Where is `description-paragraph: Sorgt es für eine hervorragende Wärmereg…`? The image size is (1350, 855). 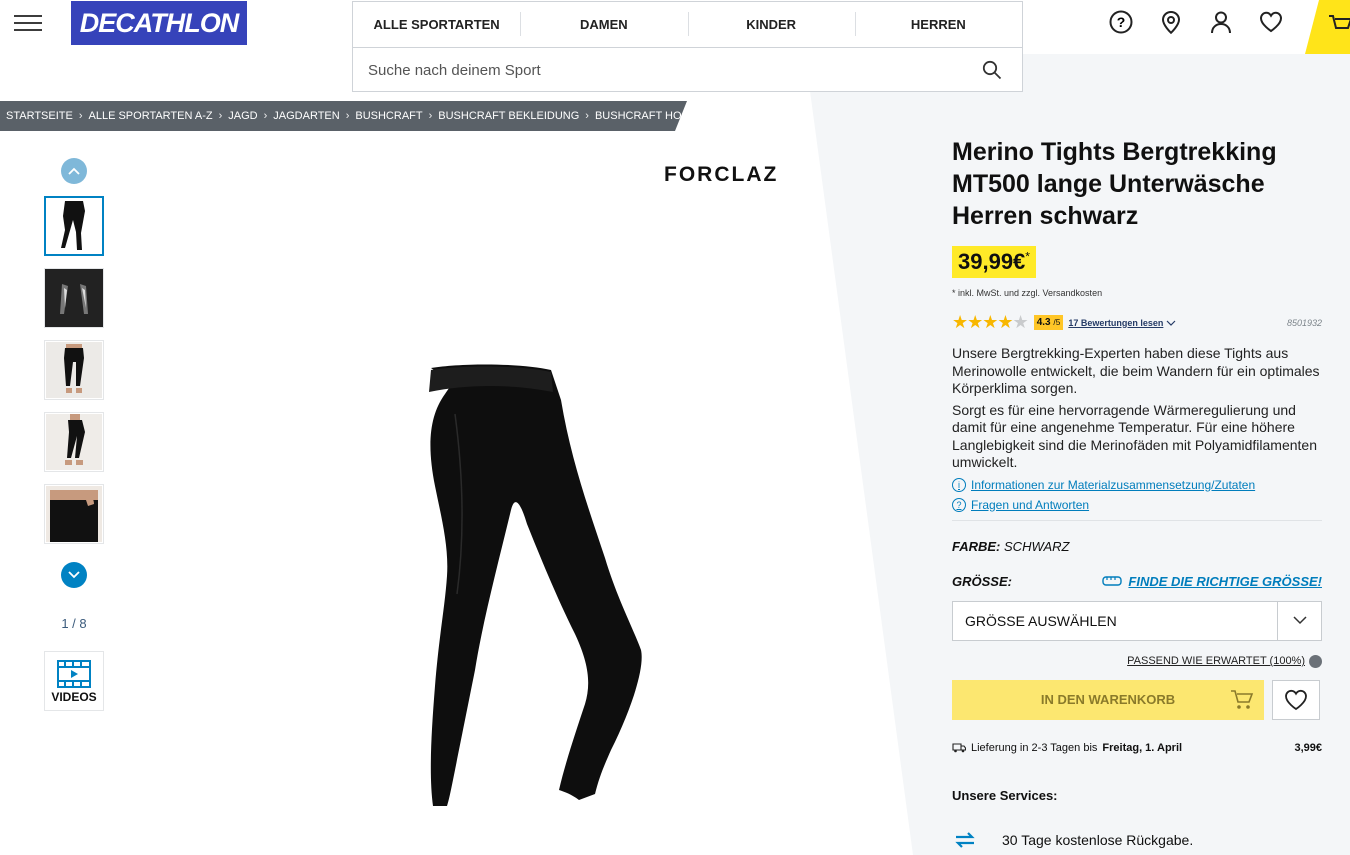 description-paragraph: Sorgt es für eine hervorragende Wärmereg… is located at coordinates (1134, 436).